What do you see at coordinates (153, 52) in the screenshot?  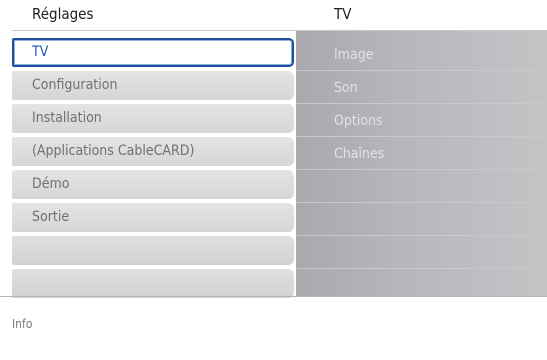 I see `menu-item-tv: TV` at bounding box center [153, 52].